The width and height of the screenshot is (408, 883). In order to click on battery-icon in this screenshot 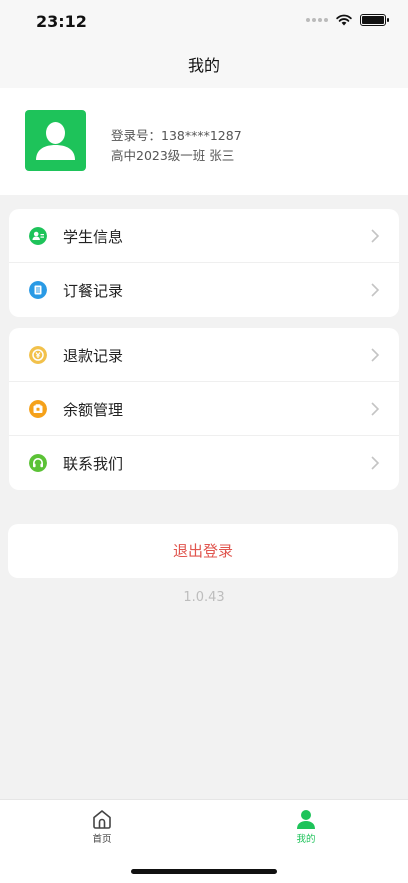, I will do `click(374, 20)`.